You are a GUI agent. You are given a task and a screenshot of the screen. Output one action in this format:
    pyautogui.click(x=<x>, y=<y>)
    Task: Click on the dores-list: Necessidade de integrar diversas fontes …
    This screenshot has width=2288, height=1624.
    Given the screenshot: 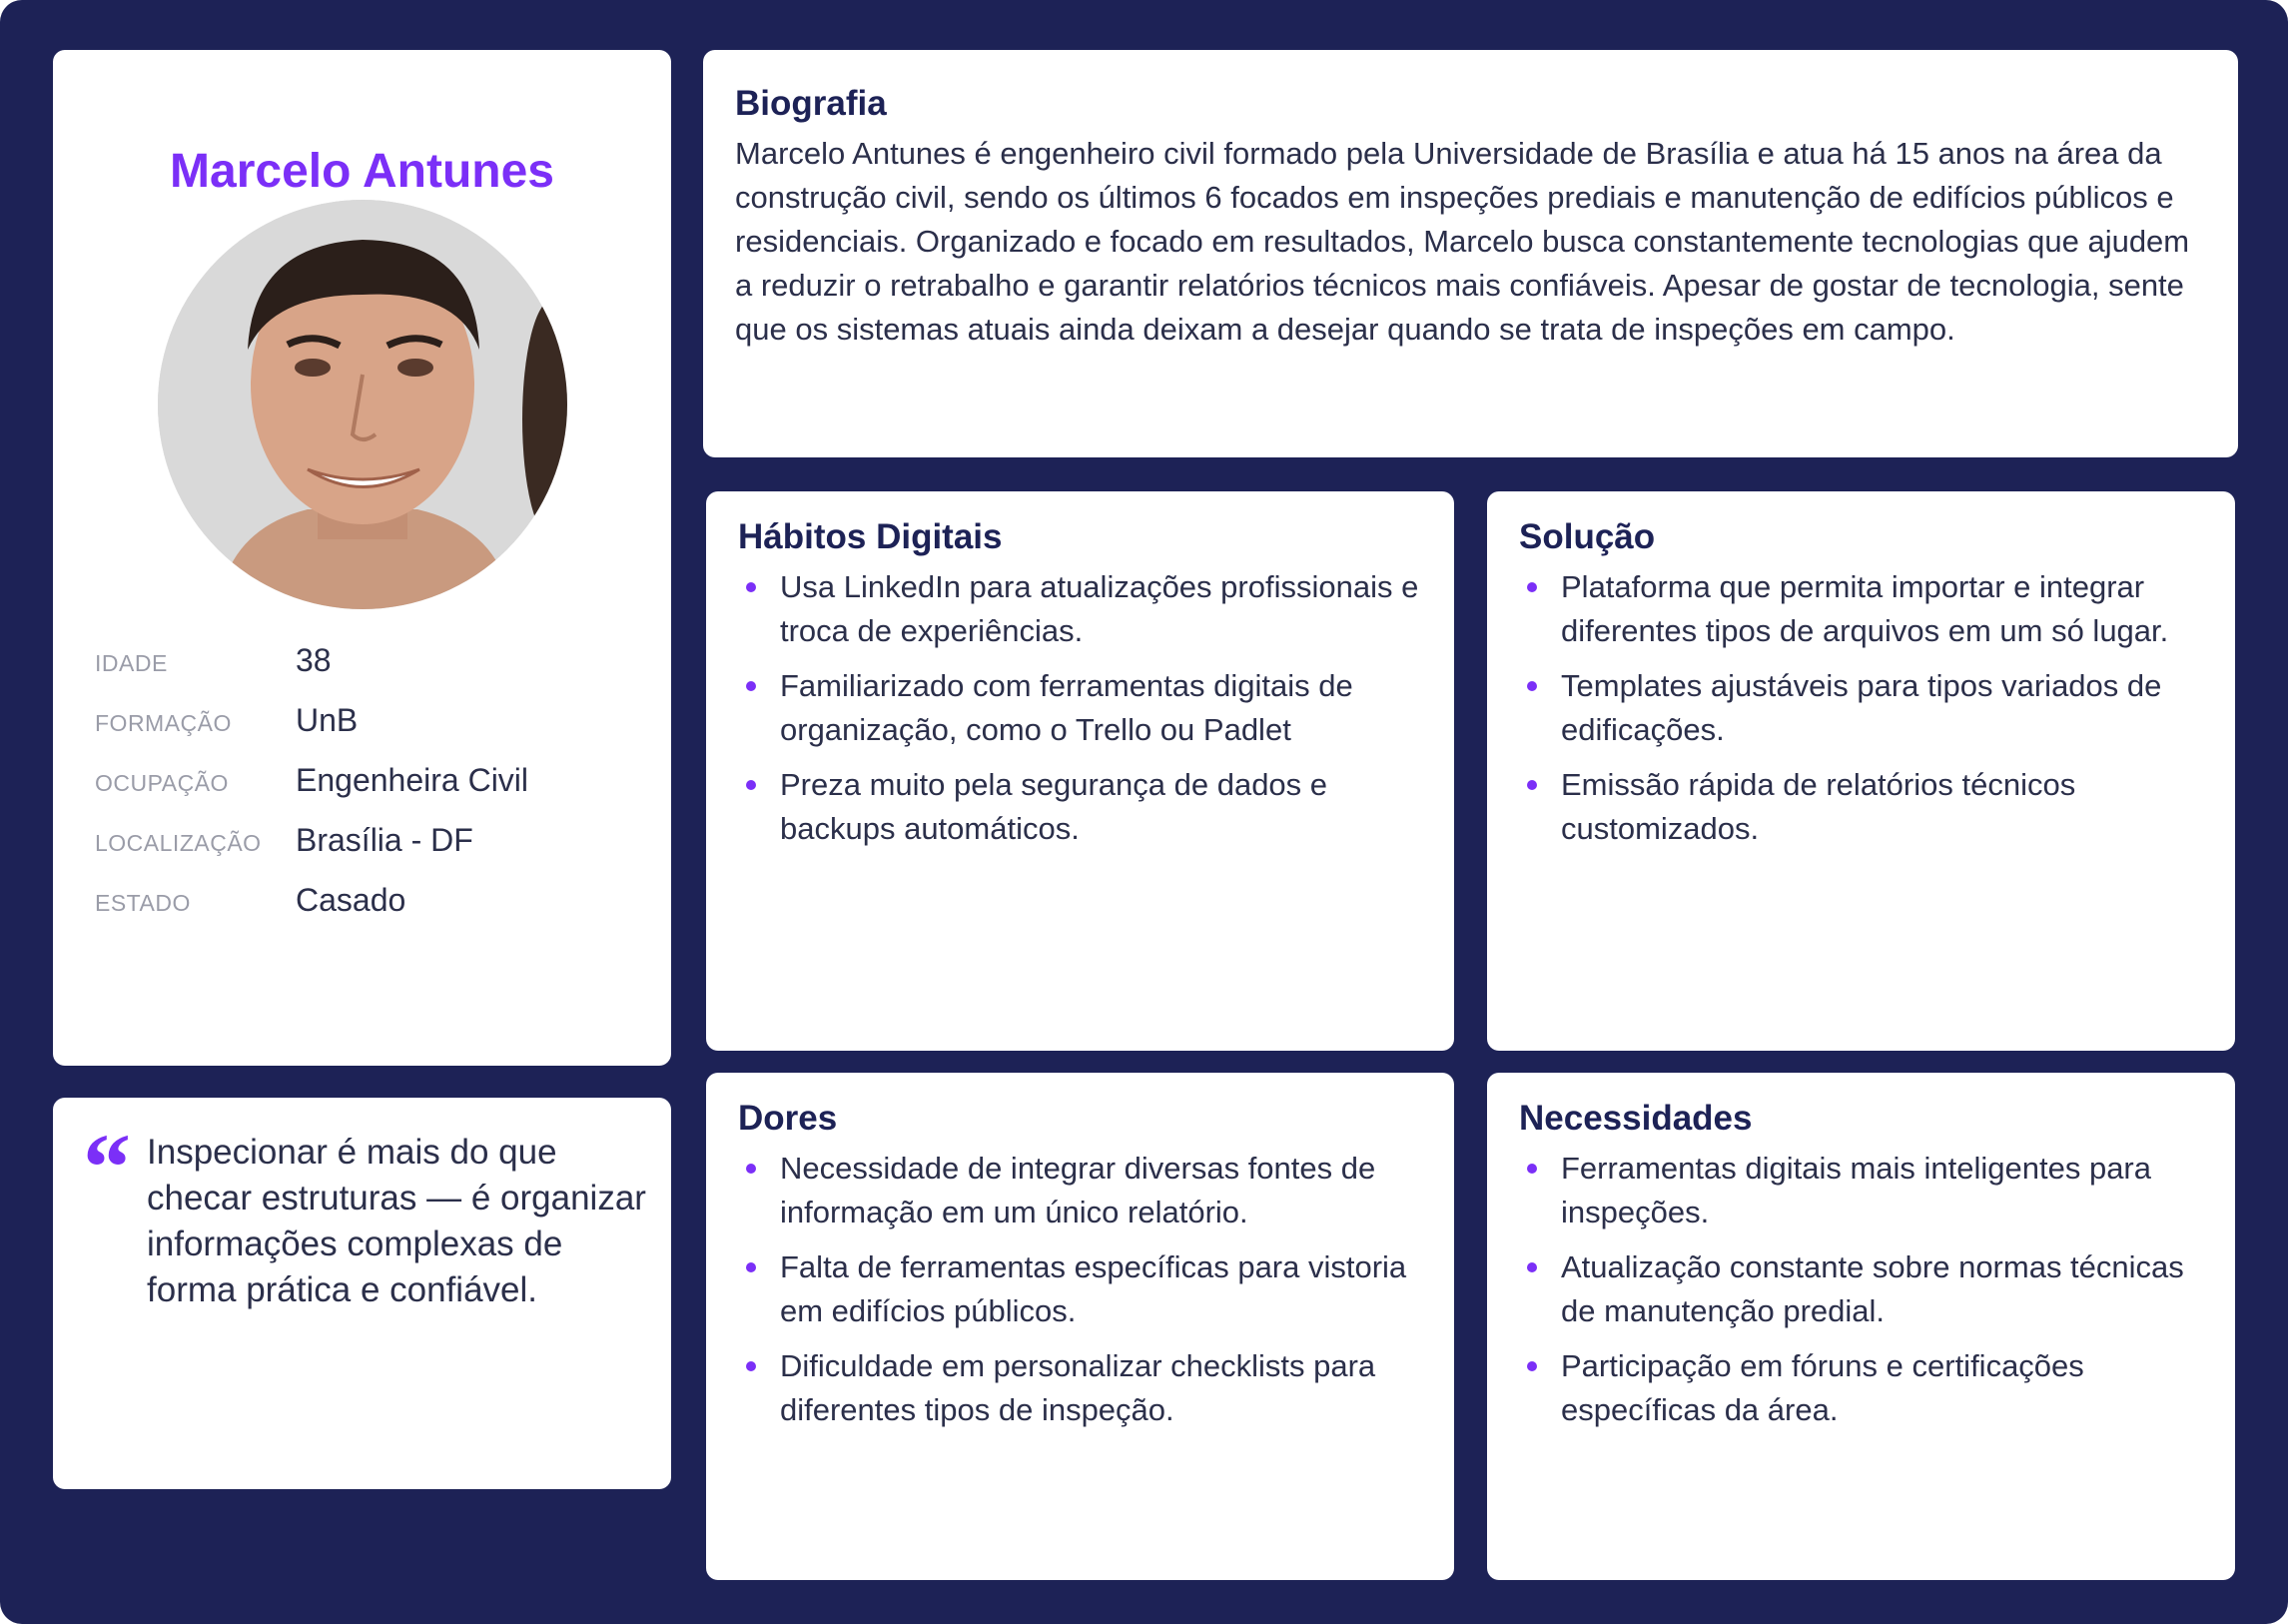 What is the action you would take?
    pyautogui.click(x=1084, y=1295)
    